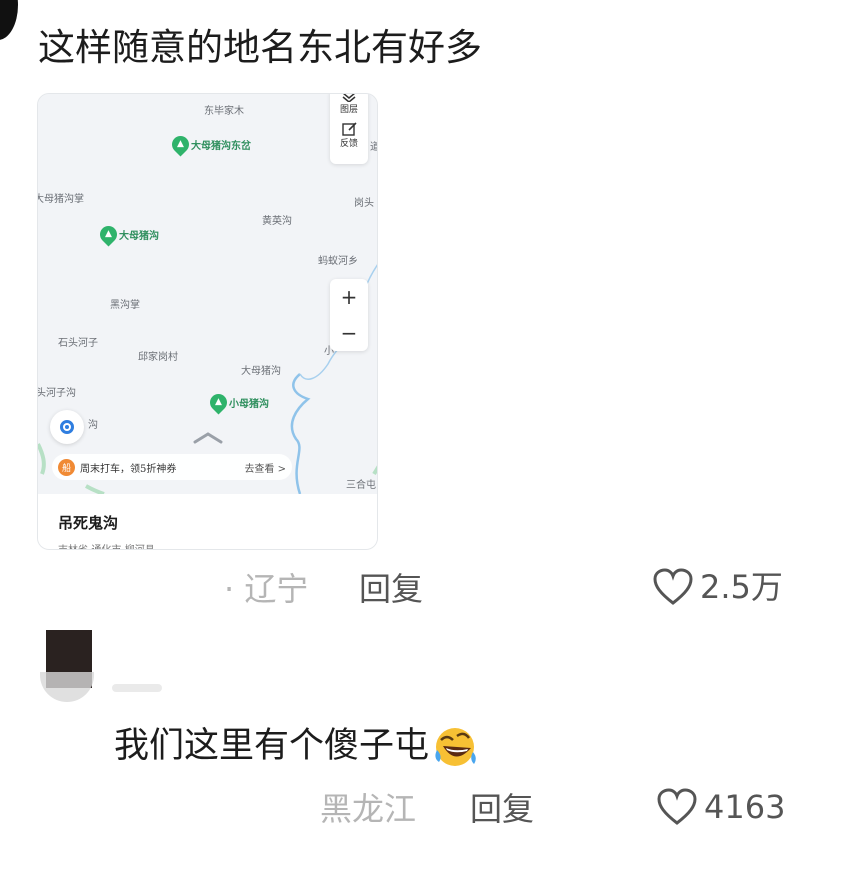 This screenshot has height=881, width=854. I want to click on map-poi: ▲ 大母猪沟, so click(127, 234).